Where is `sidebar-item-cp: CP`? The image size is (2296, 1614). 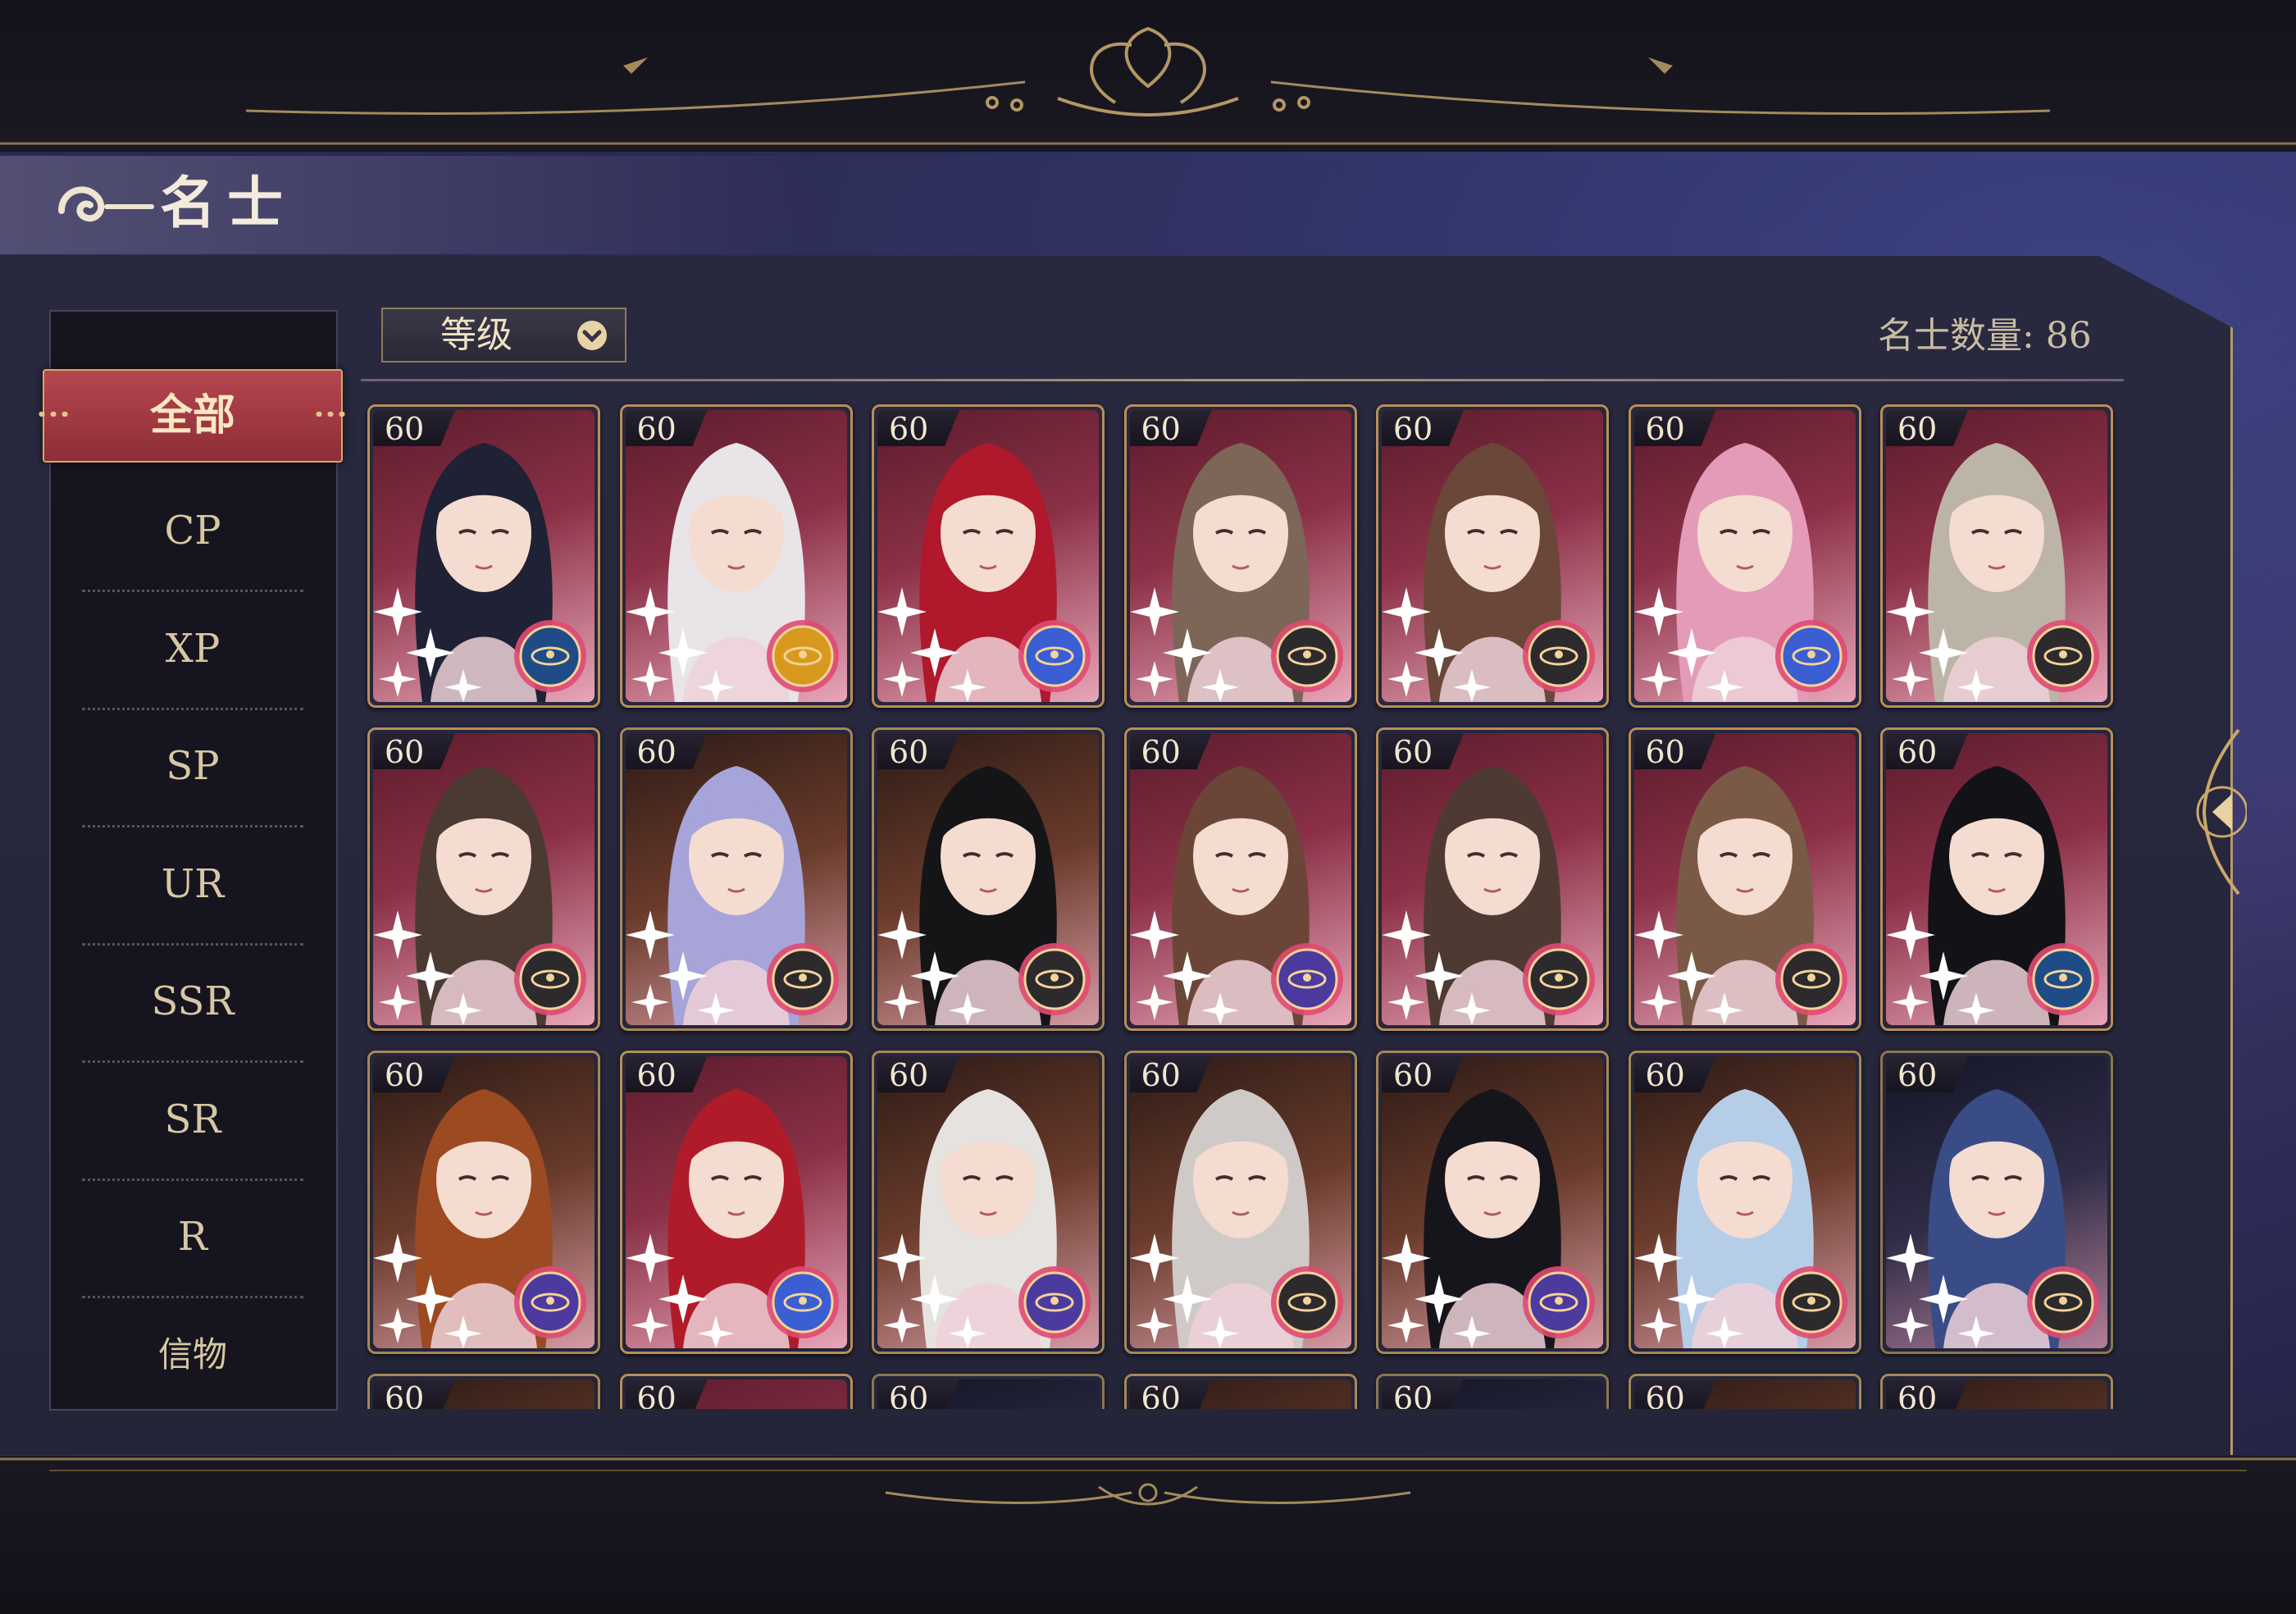
sidebar-item-cp: CP is located at coordinates (192, 532).